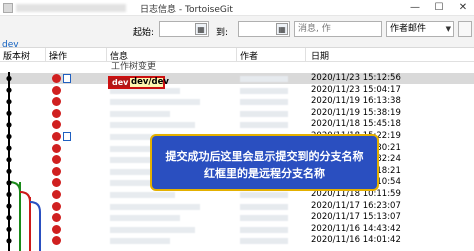  I want to click on annotation-callout: 提交成功后这里会显示提交到的分支名称 红框里的是远程分支名称, so click(264, 162).